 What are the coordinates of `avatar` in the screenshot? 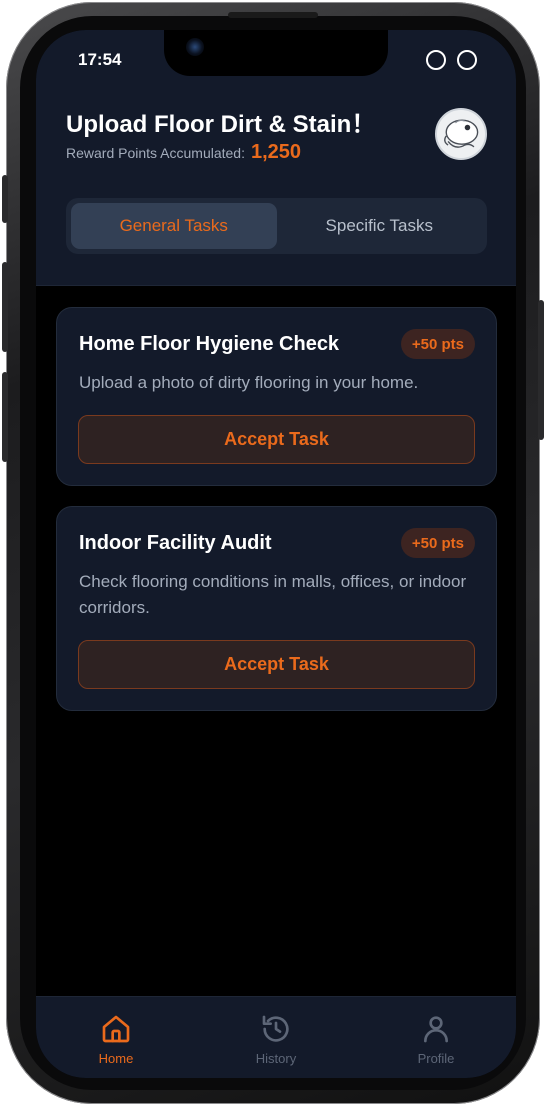 It's located at (461, 134).